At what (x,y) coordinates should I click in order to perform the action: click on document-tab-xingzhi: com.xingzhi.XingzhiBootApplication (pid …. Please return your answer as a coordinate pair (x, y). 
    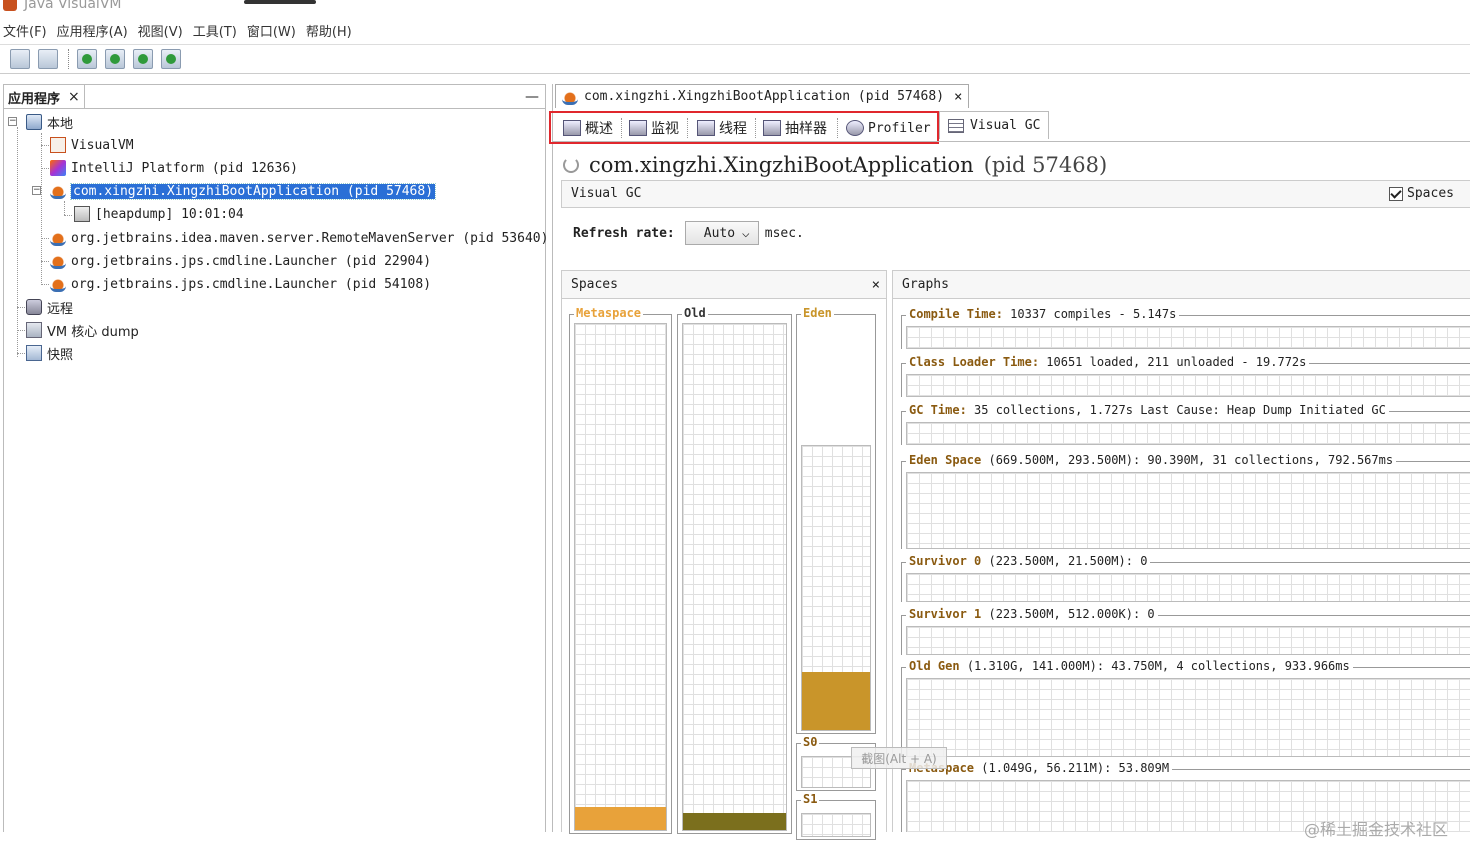
    Looking at the image, I should click on (762, 96).